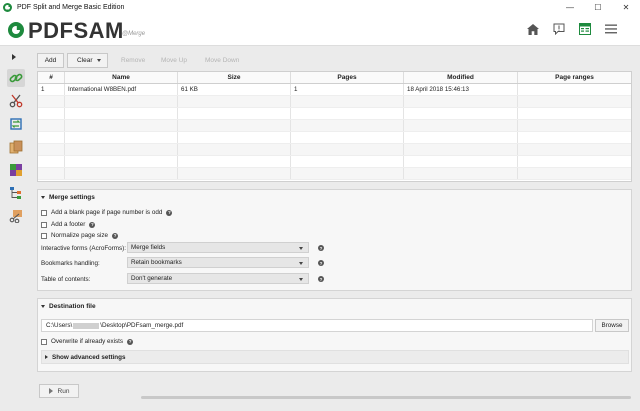  I want to click on expand-icon, so click(46, 357).